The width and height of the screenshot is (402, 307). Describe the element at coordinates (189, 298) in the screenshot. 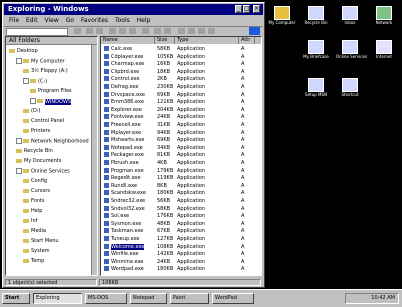

I see `taskbar-button: Paint` at that location.